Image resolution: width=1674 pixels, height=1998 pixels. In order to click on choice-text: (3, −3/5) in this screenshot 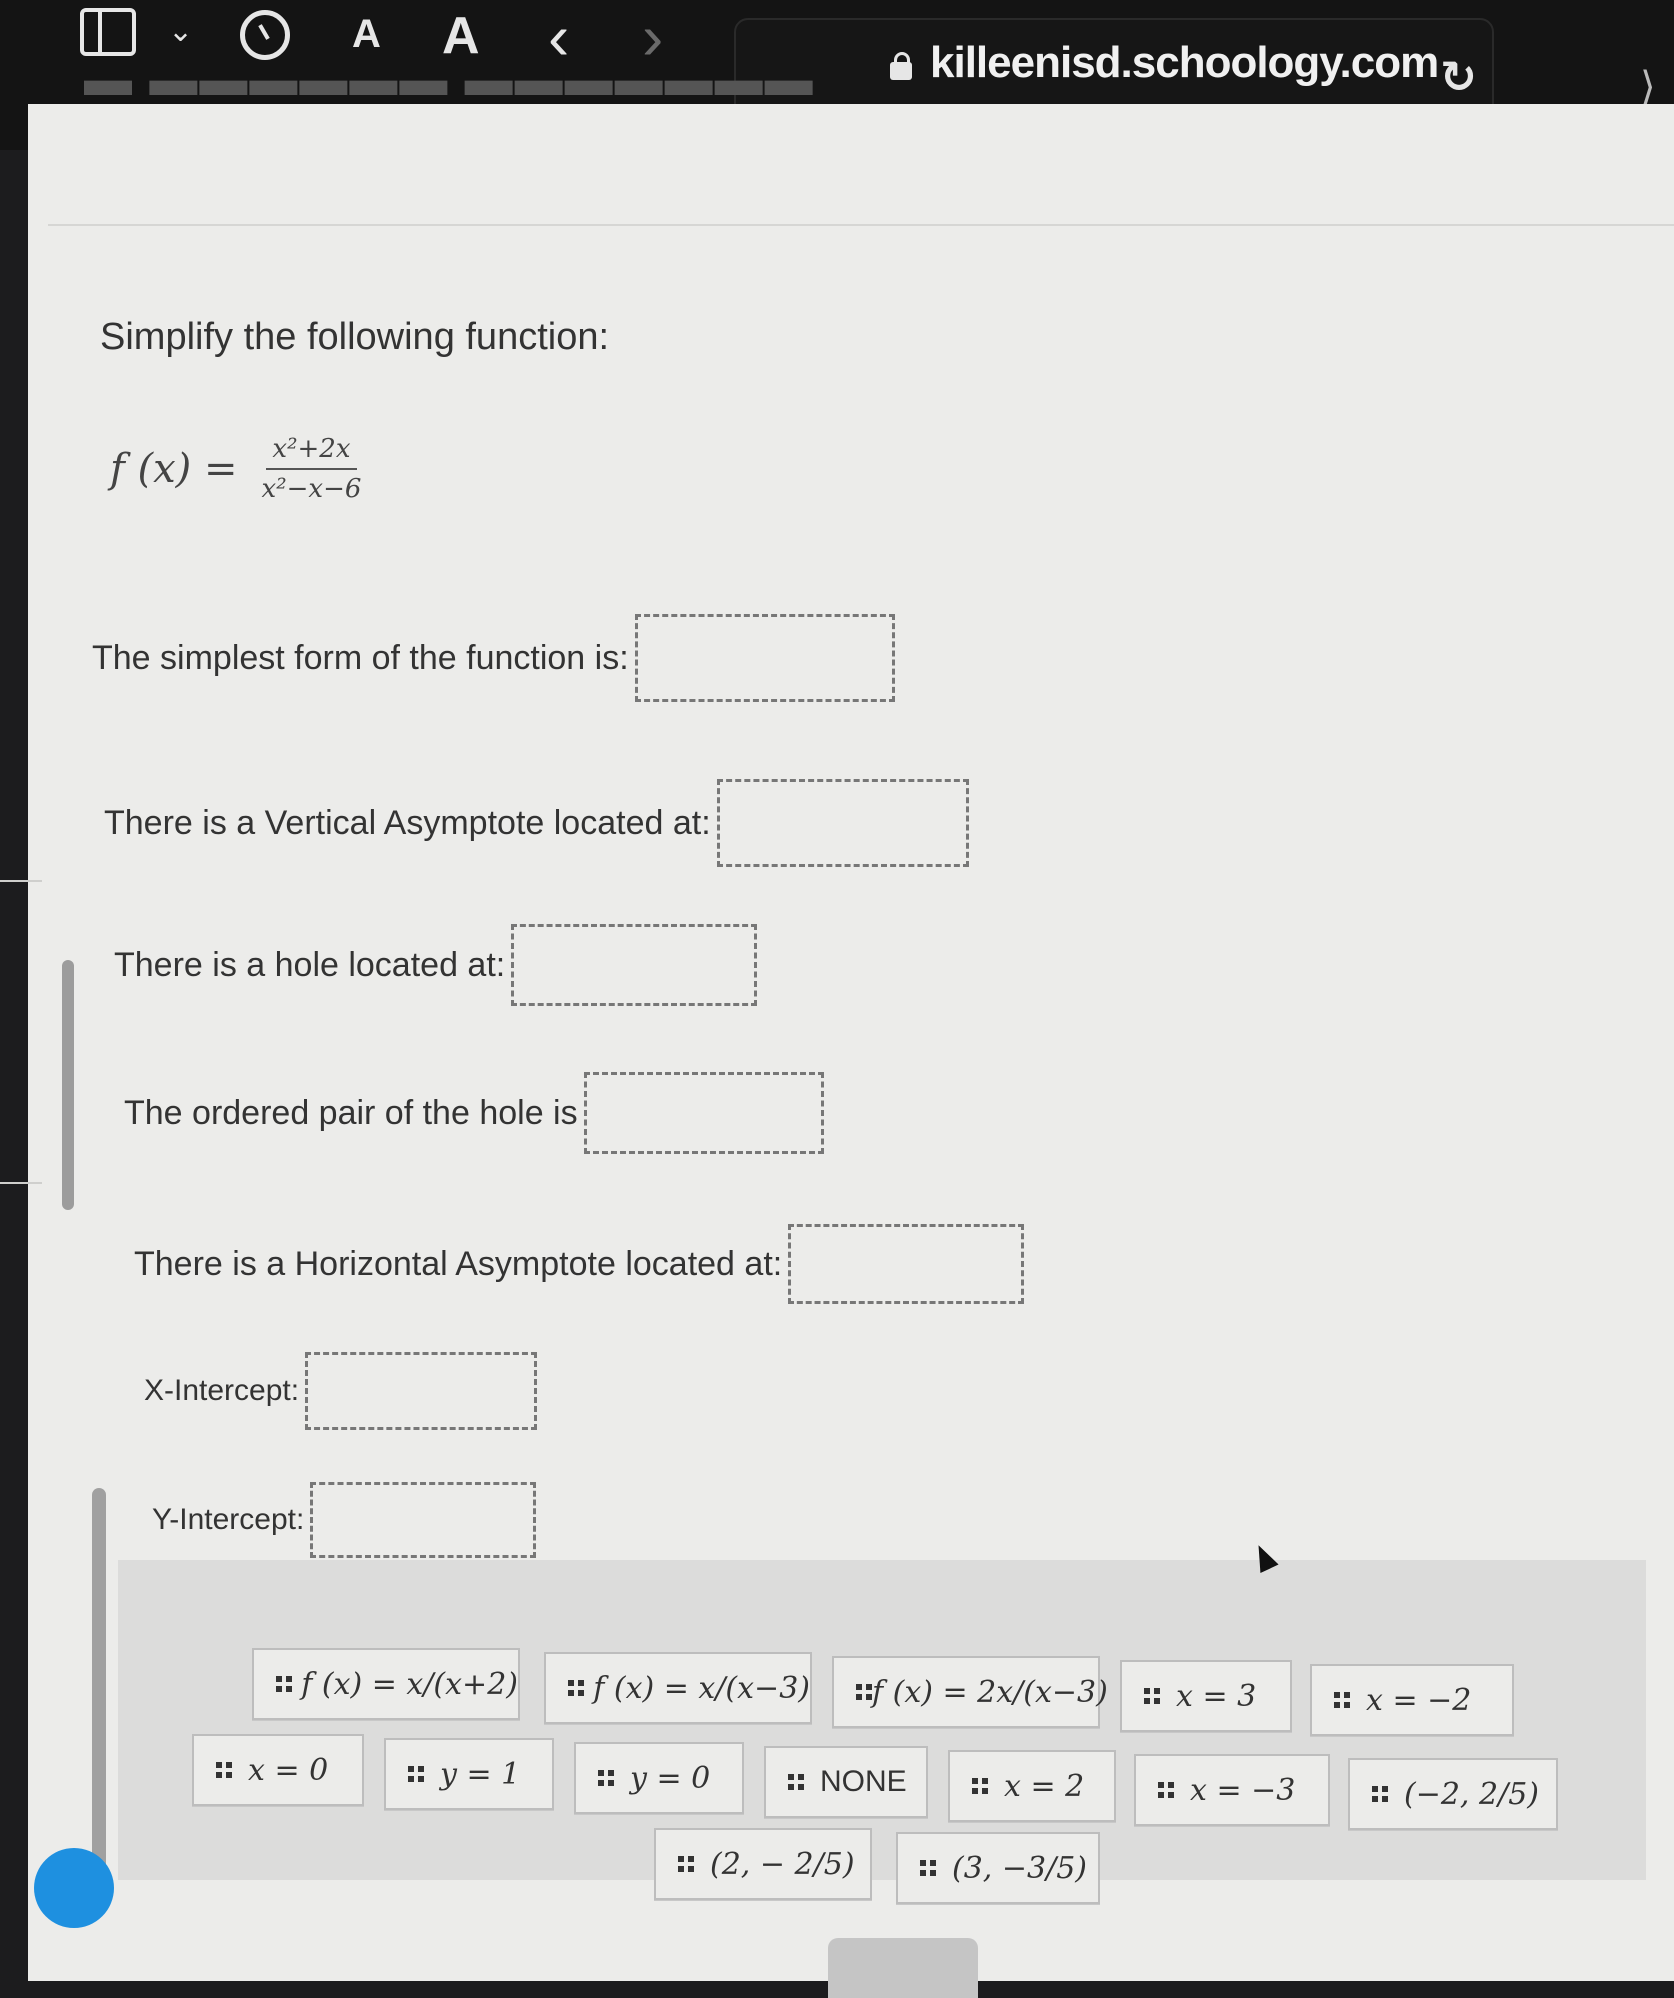, I will do `click(1019, 1868)`.